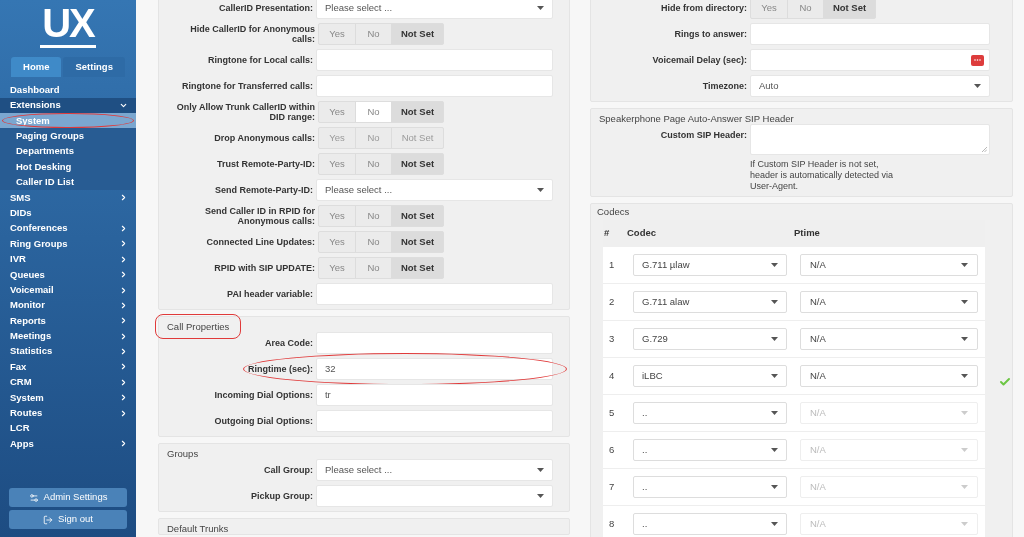  Describe the element at coordinates (68, 321) in the screenshot. I see `menu-item: Reports` at that location.